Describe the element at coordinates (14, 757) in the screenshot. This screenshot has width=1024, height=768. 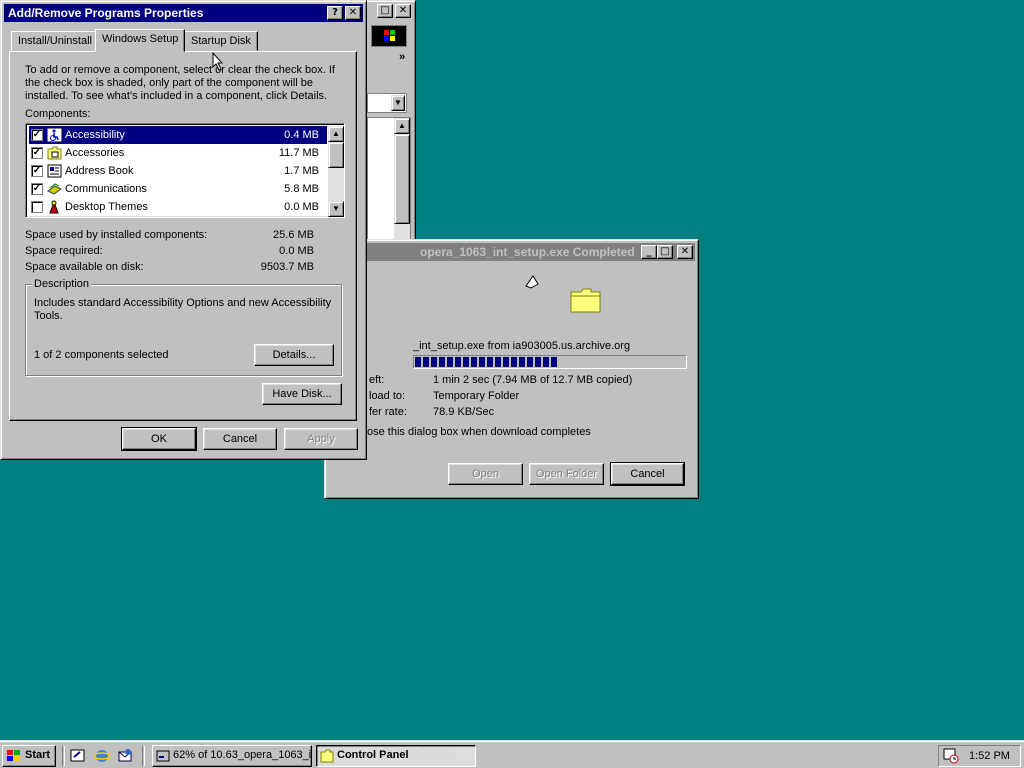
I see `windows-flag-icon` at that location.